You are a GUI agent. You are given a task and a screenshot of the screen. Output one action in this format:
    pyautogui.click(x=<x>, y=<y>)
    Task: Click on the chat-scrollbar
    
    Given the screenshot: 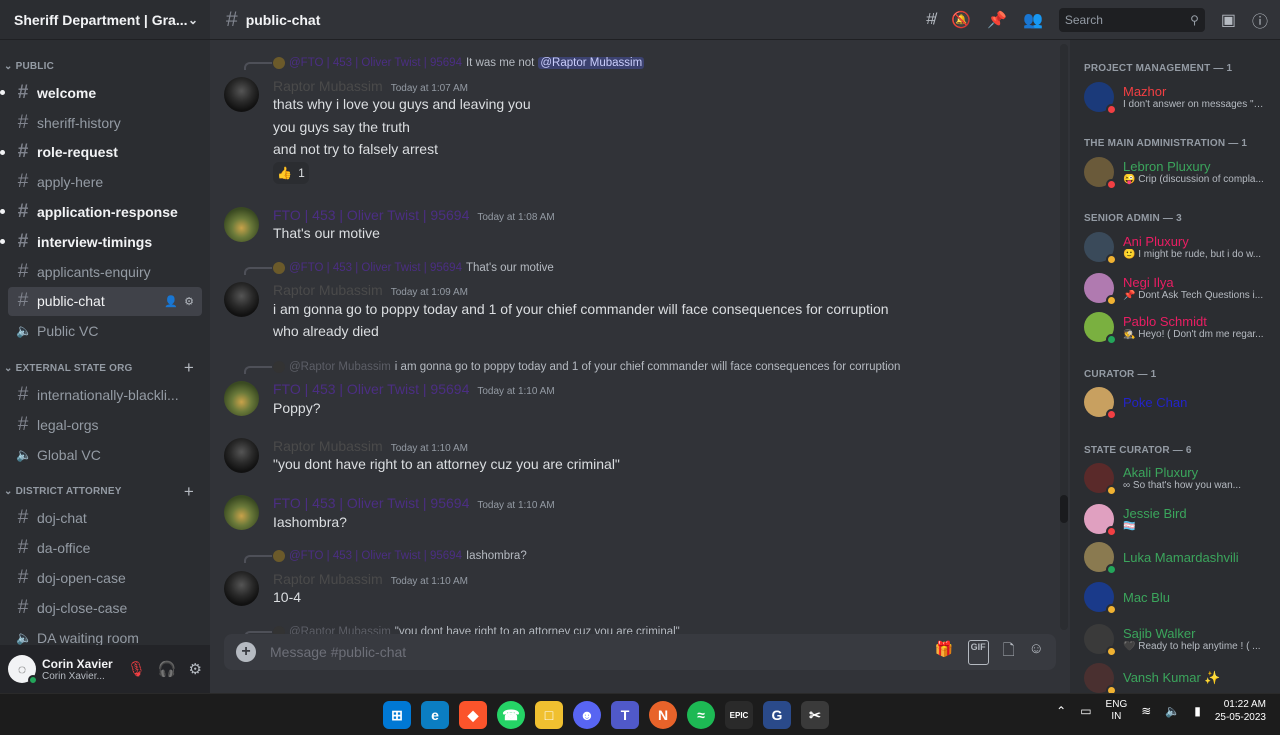 What is the action you would take?
    pyautogui.click(x=1064, y=337)
    